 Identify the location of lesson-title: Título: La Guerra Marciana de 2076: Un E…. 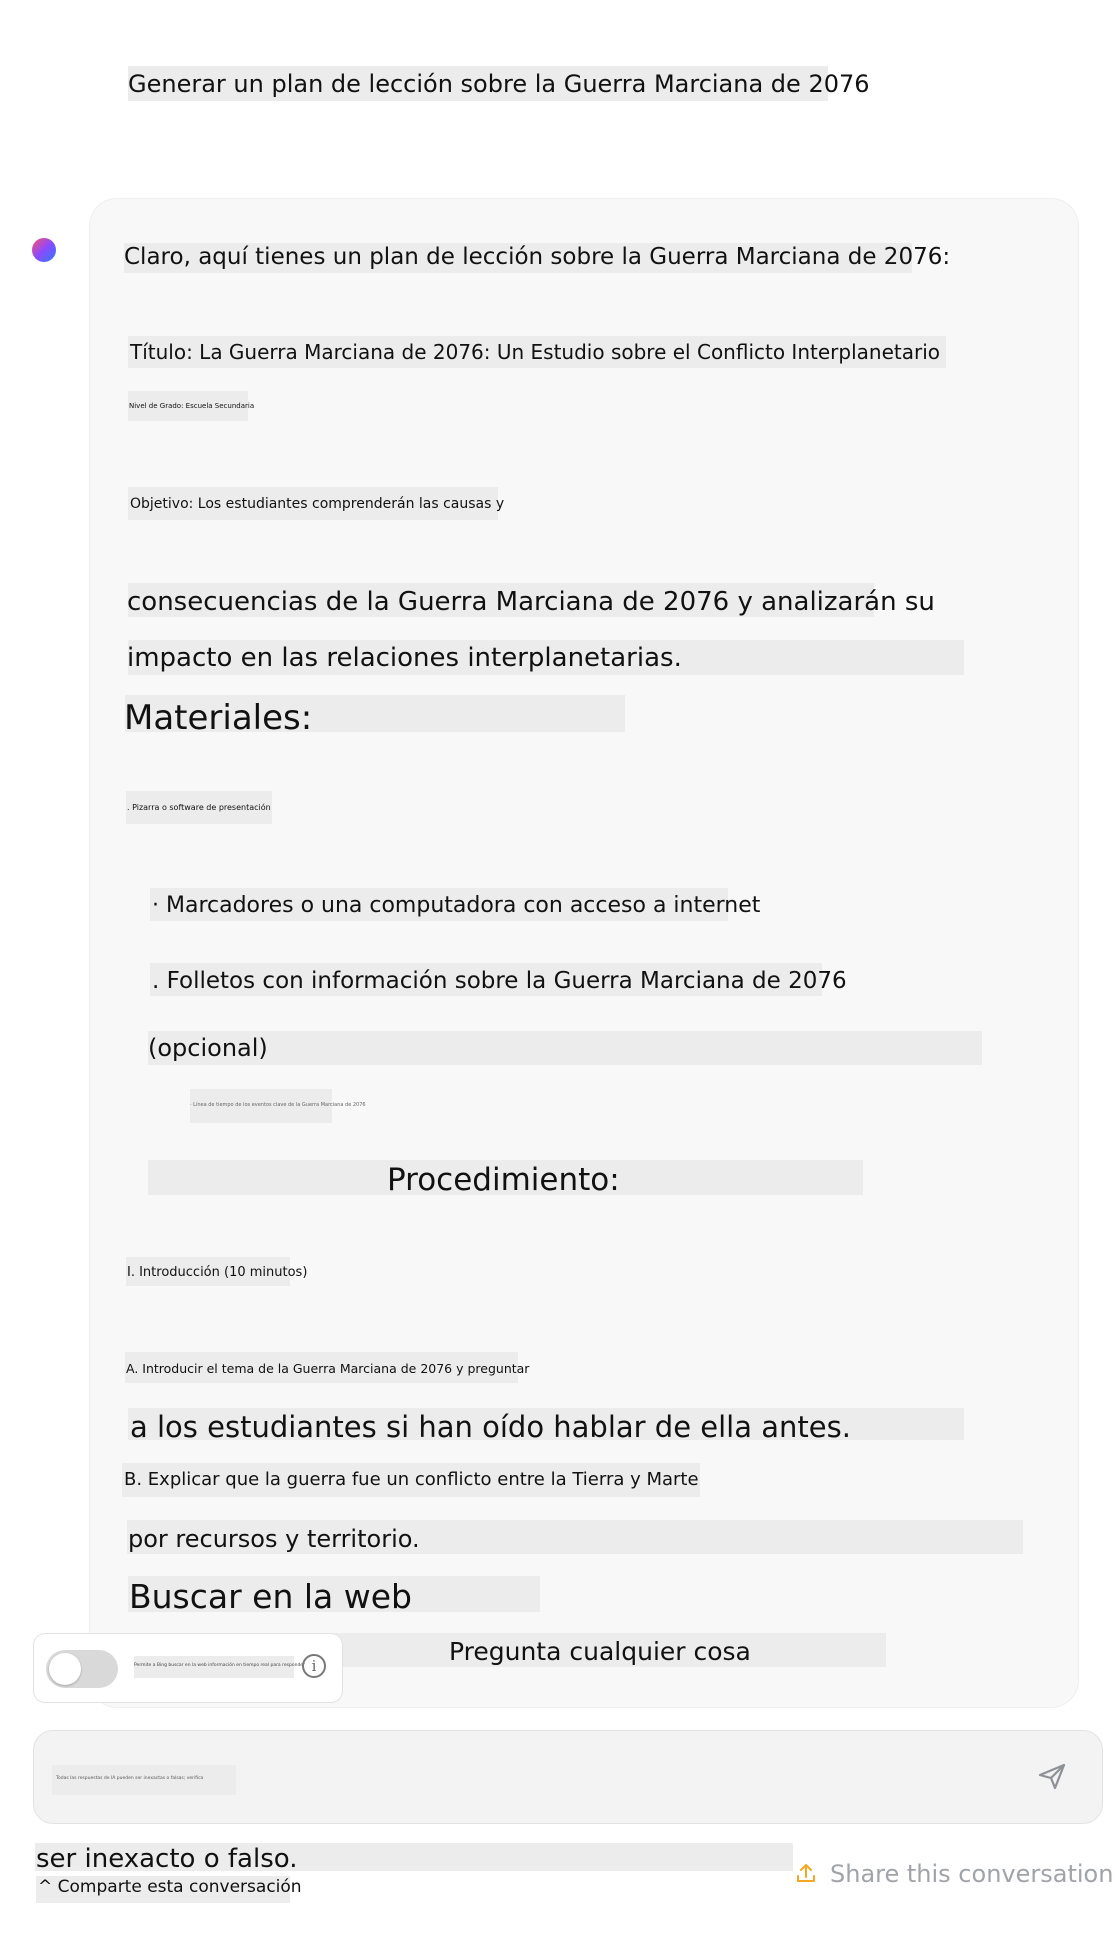
(535, 352).